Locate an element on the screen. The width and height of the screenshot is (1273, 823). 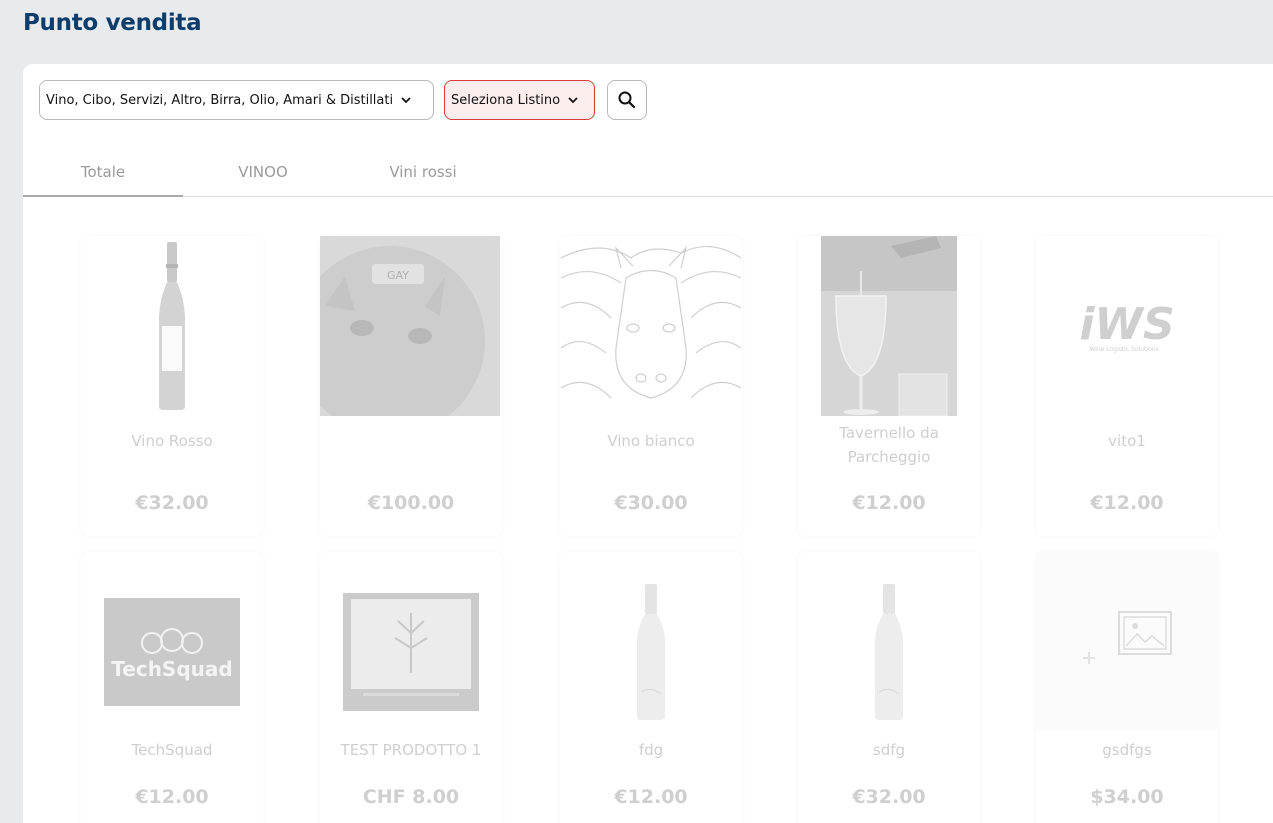
product-card: fdg €12.00 is located at coordinates (651, 687).